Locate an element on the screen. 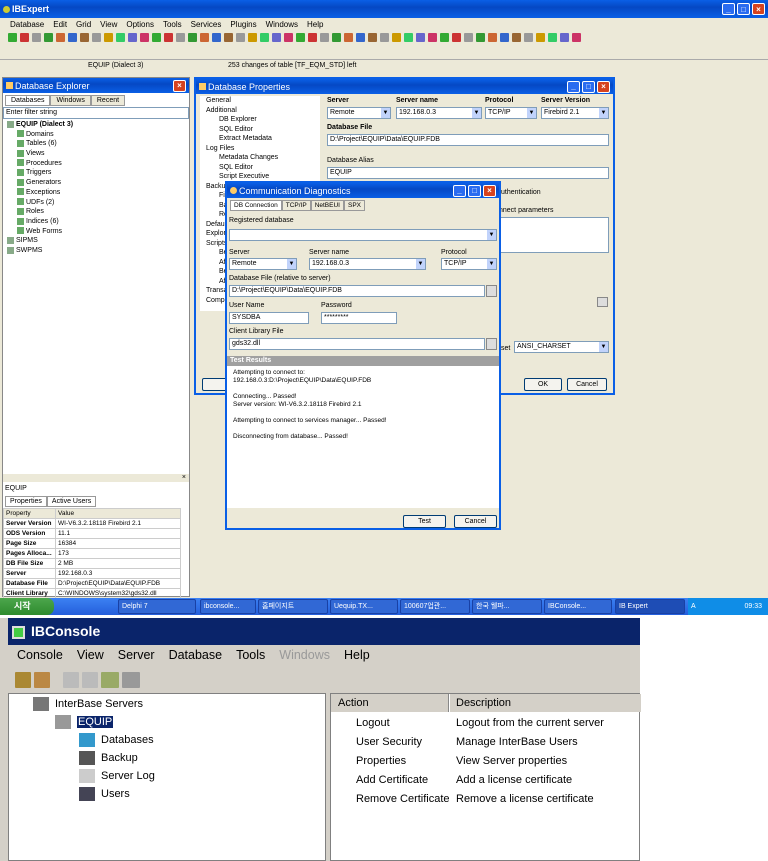  menu-grid: Grid is located at coordinates (83, 25).